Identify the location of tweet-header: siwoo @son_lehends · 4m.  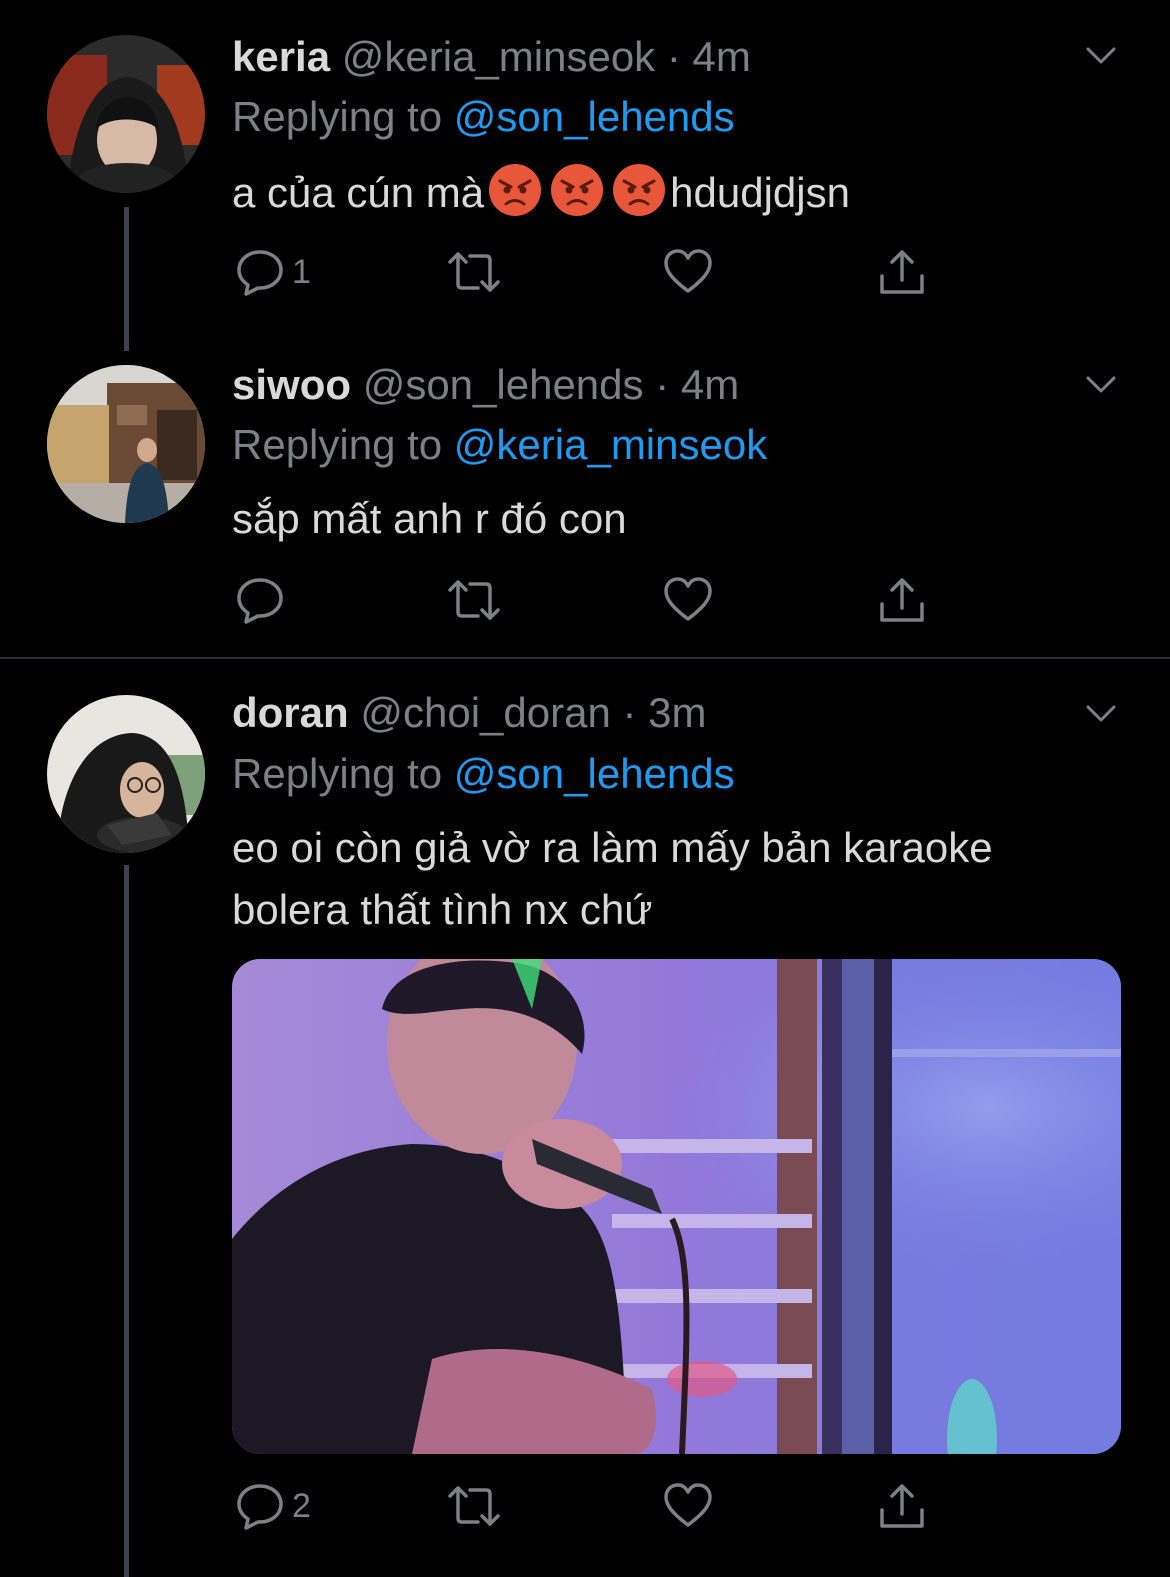
(485, 385).